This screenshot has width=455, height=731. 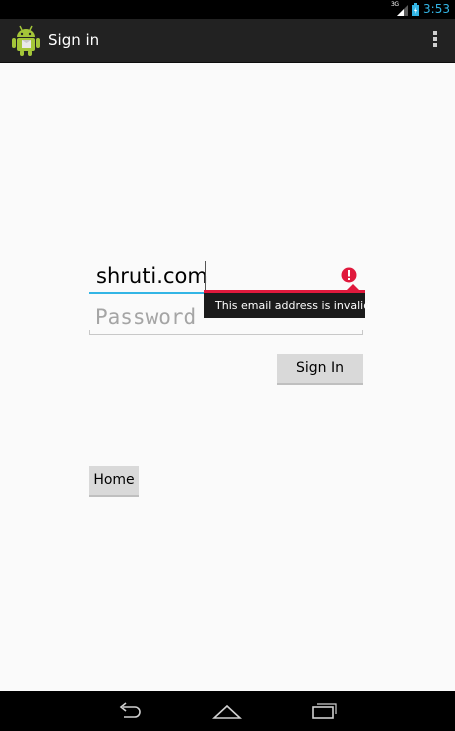 What do you see at coordinates (227, 9) in the screenshot?
I see `status-bar: 3G 3:53` at bounding box center [227, 9].